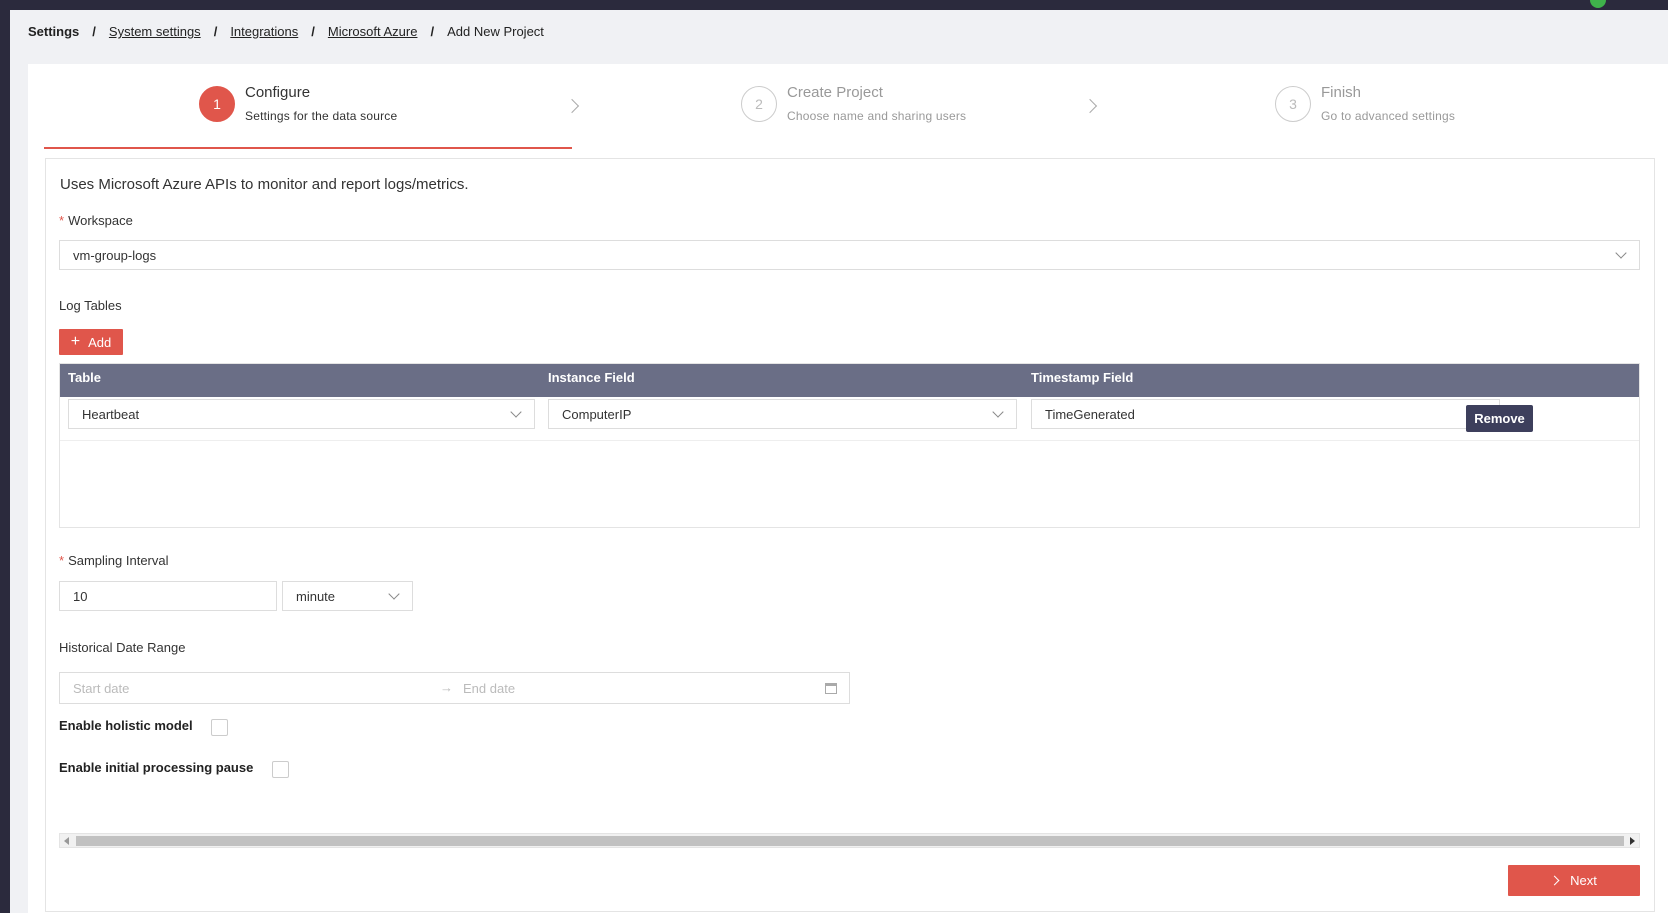 The height and width of the screenshot is (913, 1668). What do you see at coordinates (849, 440) in the screenshot?
I see `row-divider` at bounding box center [849, 440].